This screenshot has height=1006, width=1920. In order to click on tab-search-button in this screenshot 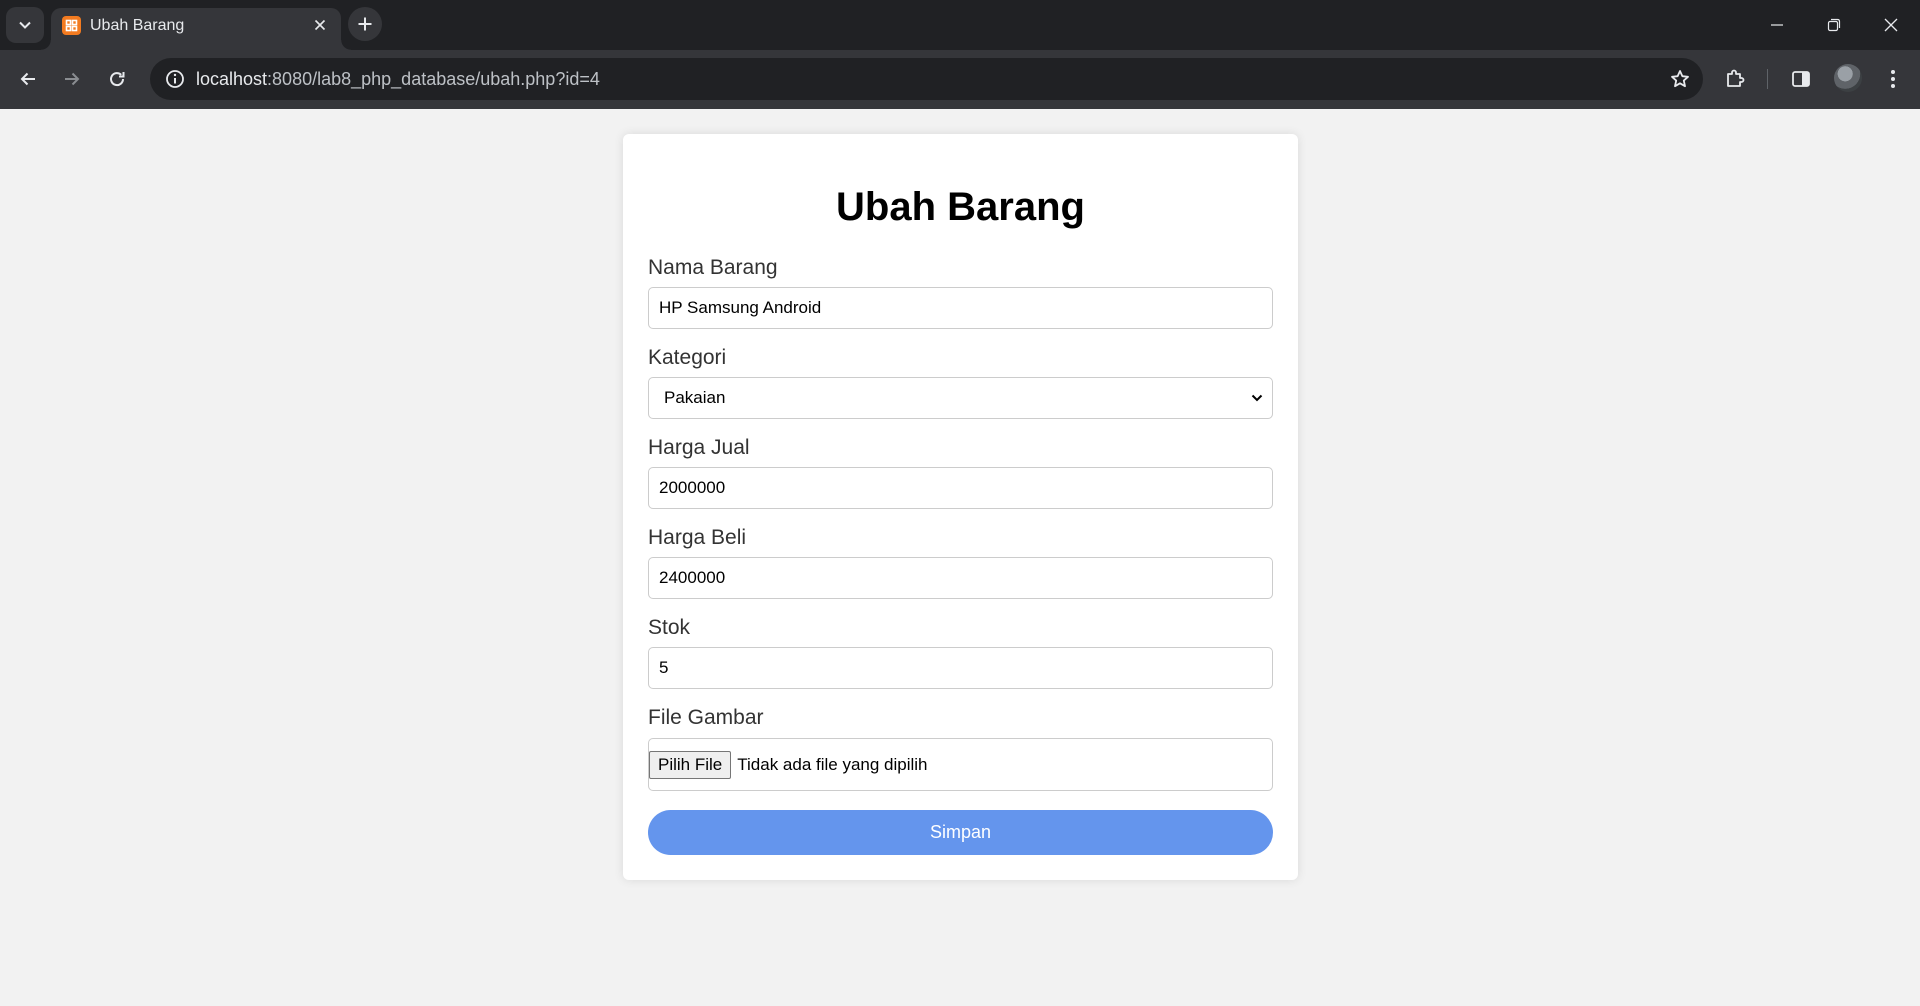, I will do `click(25, 25)`.